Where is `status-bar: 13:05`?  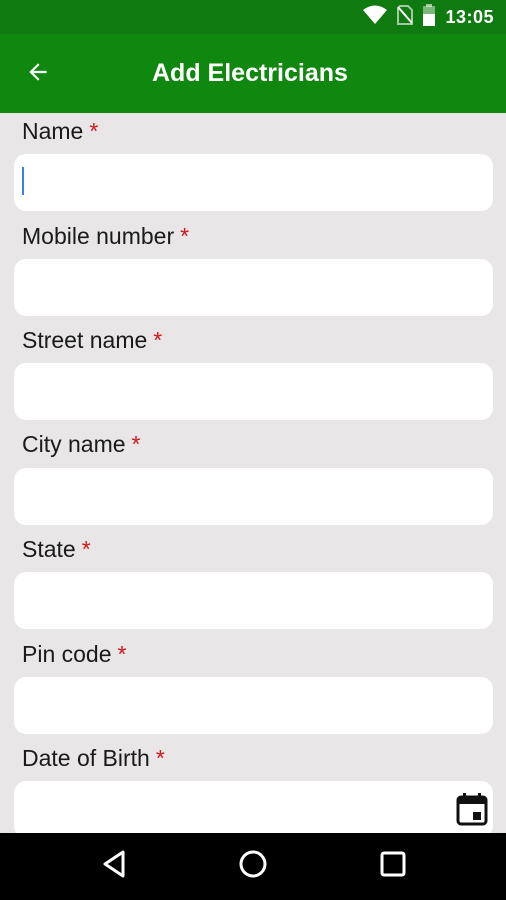 status-bar: 13:05 is located at coordinates (253, 17).